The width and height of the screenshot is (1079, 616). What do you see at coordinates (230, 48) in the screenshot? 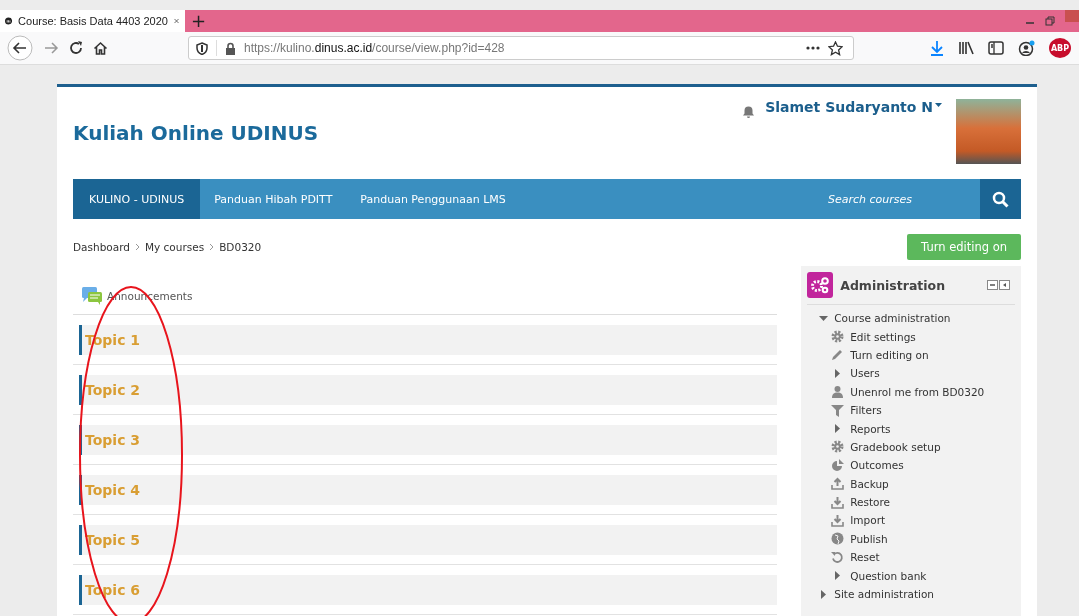
I see `lock-icon` at bounding box center [230, 48].